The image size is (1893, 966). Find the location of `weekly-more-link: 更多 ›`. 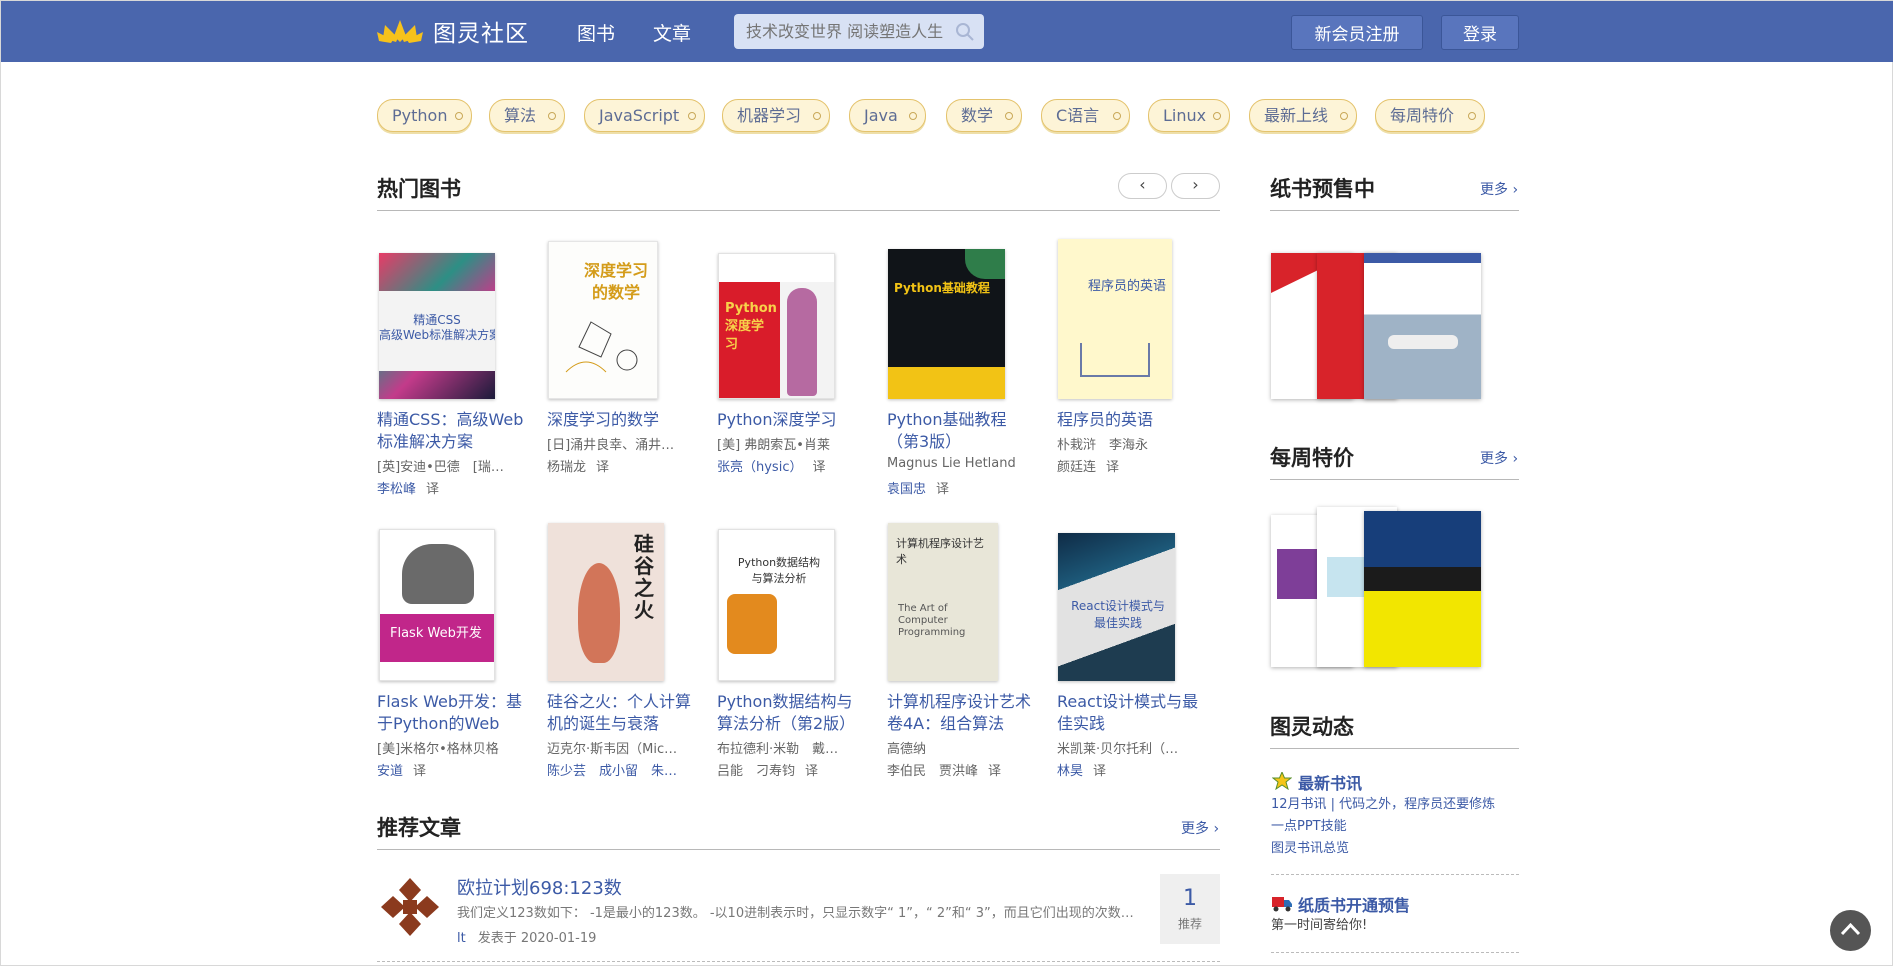

weekly-more-link: 更多 › is located at coordinates (1499, 458).